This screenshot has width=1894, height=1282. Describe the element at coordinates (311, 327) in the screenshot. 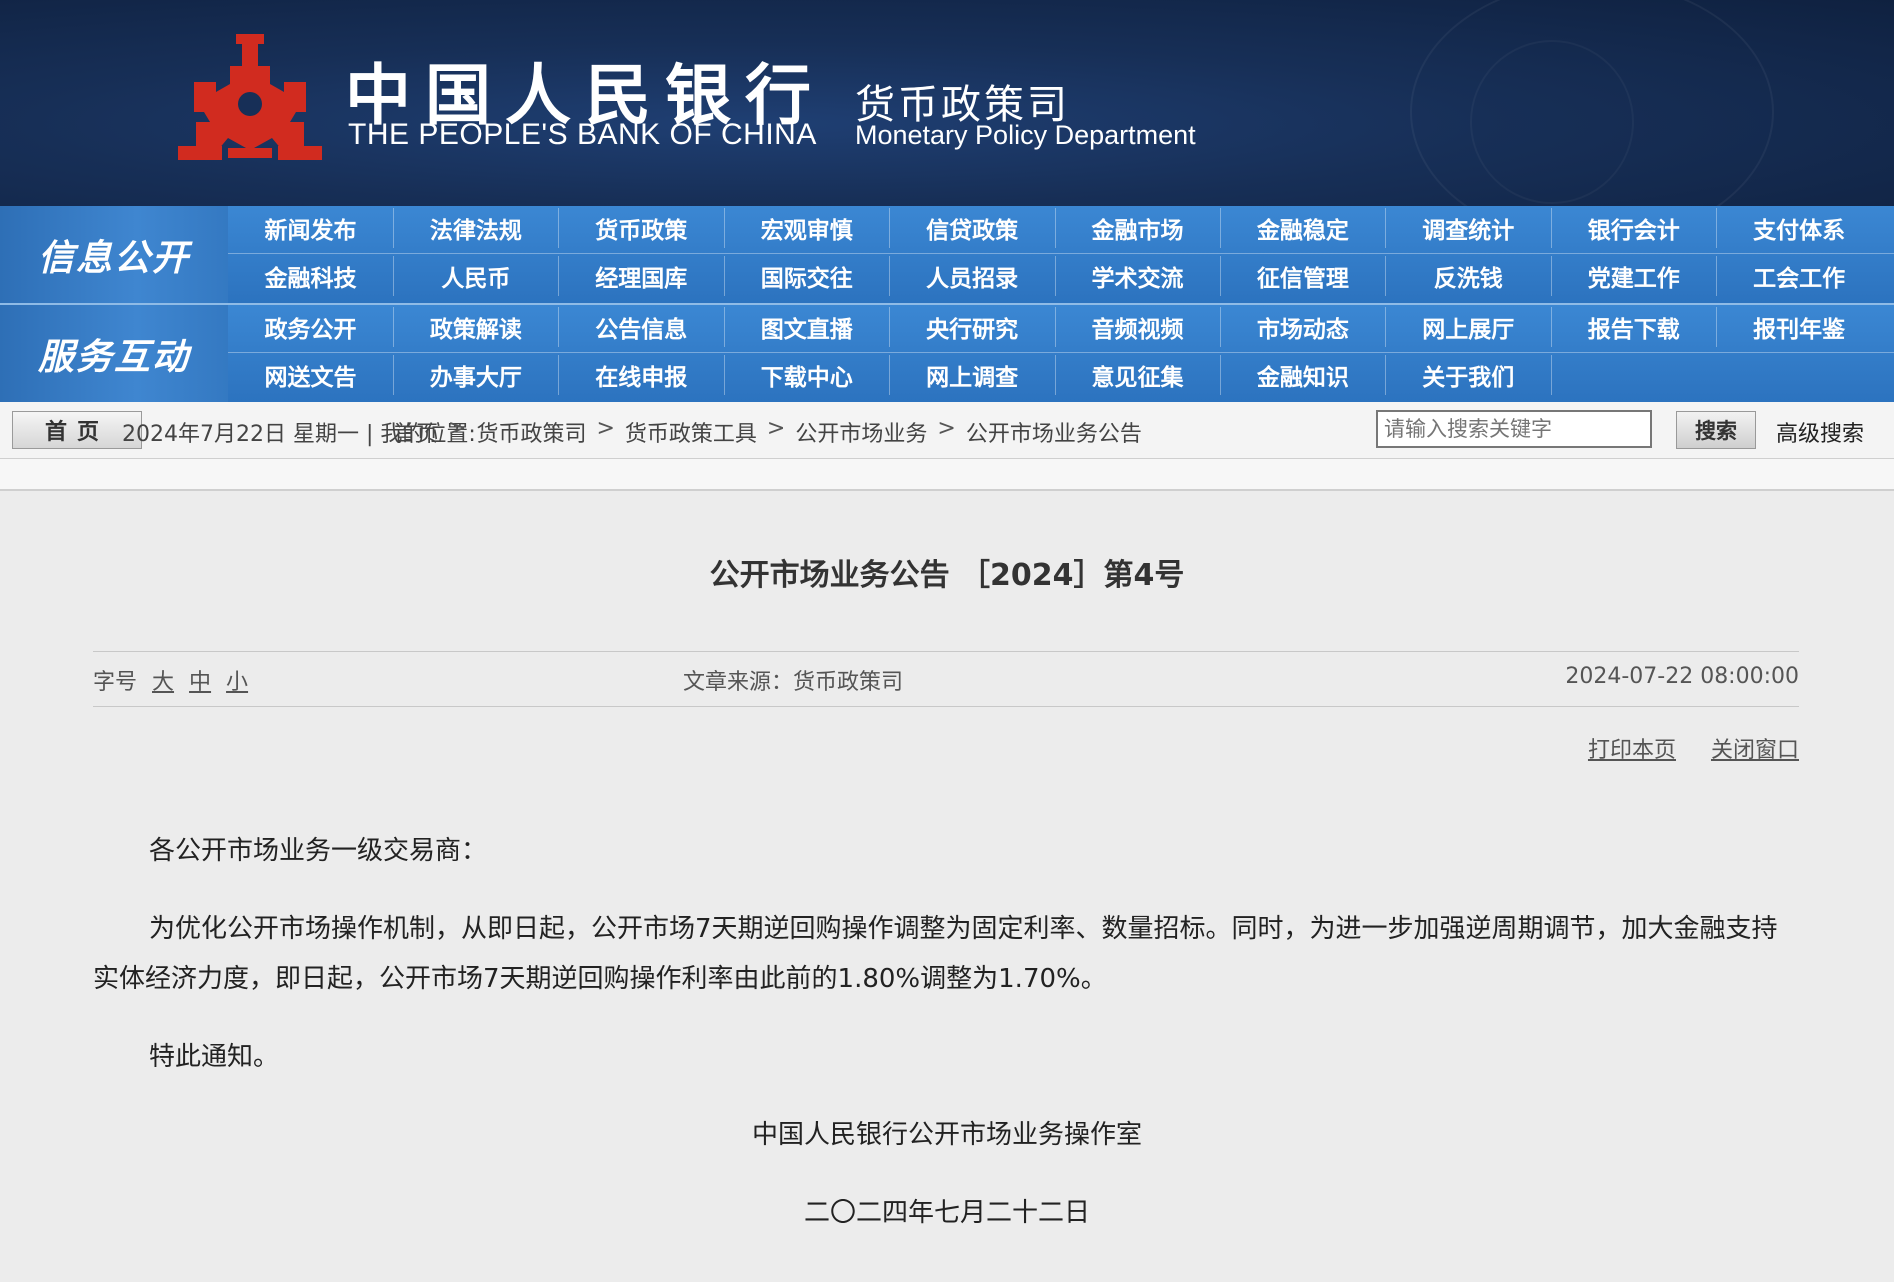

I see `nav-item: 政务公开` at that location.